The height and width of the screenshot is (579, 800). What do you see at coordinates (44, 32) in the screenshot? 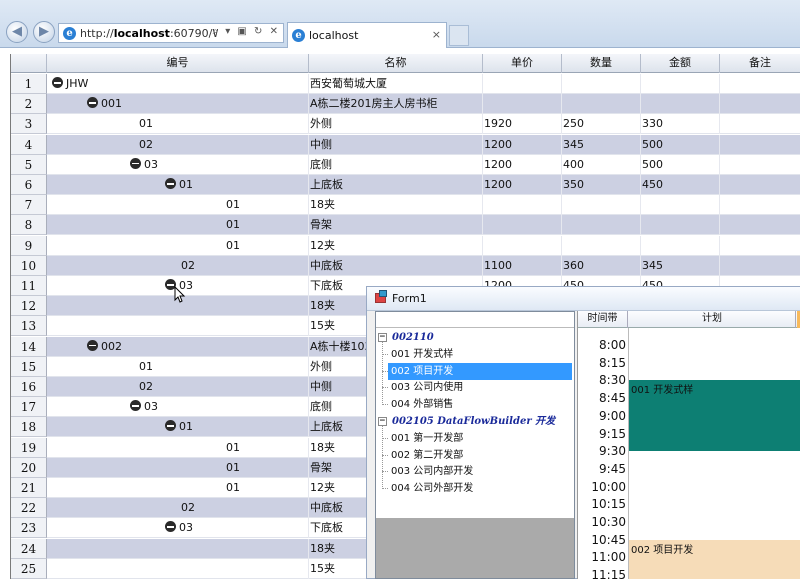
I see `forward-button: ▶` at bounding box center [44, 32].